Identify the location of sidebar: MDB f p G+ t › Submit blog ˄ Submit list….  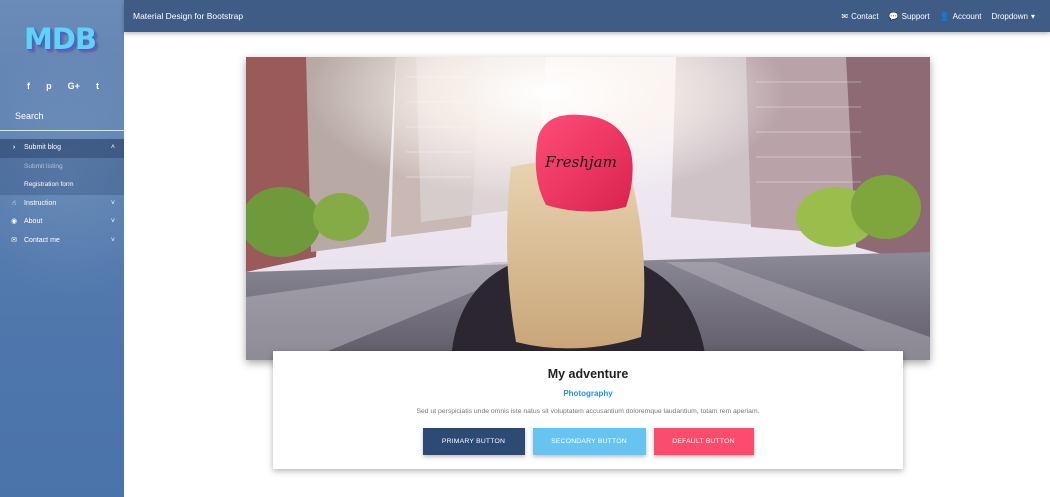
(62, 248).